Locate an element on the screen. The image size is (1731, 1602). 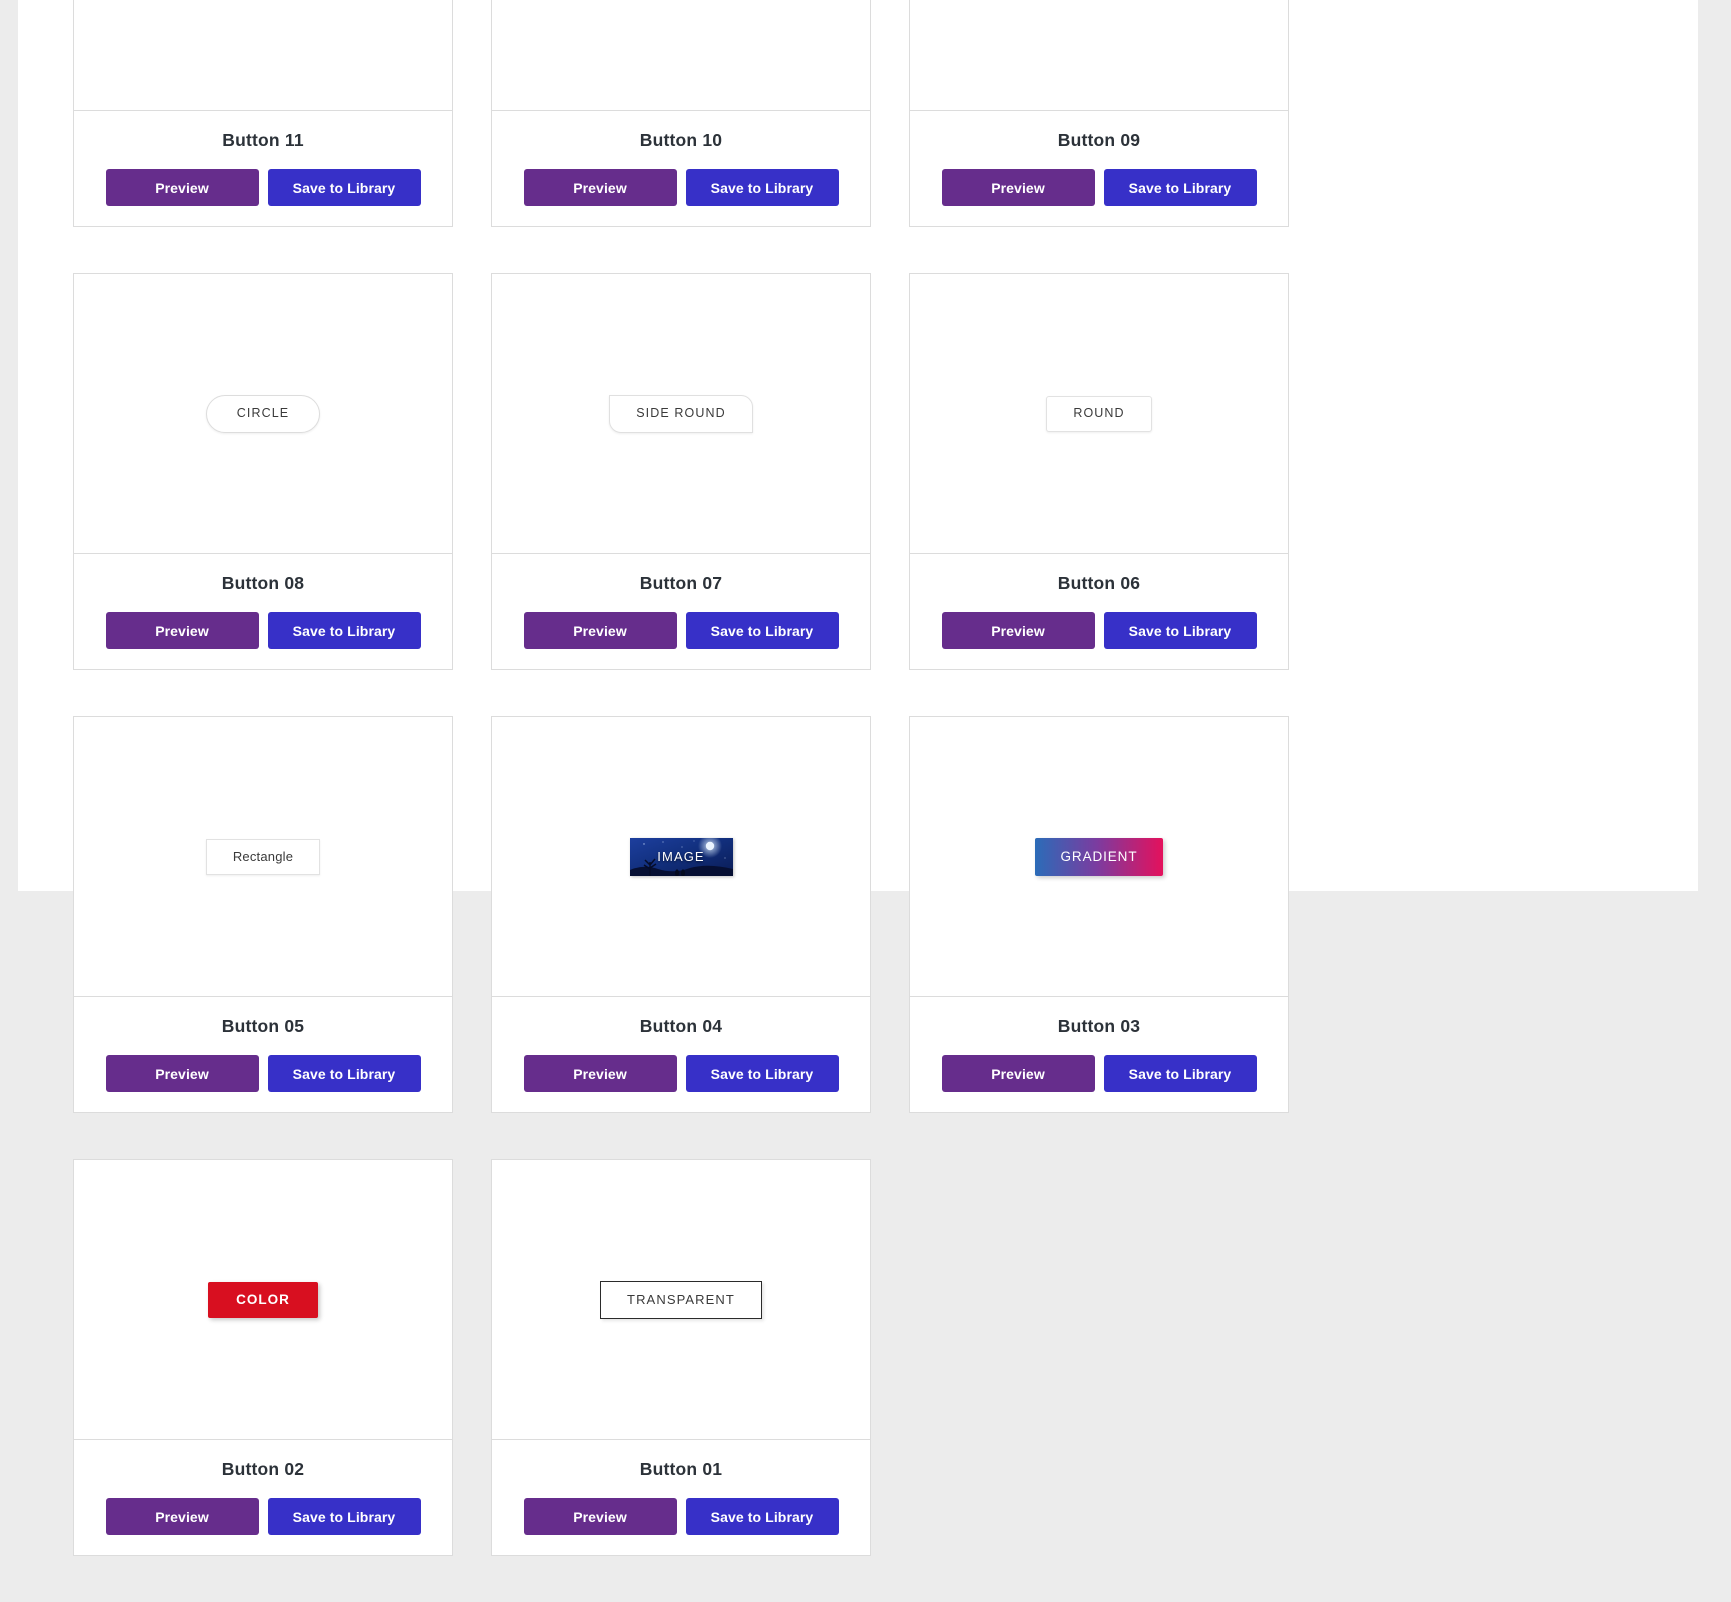
sample-button-rectangle: Rectangle is located at coordinates (263, 856).